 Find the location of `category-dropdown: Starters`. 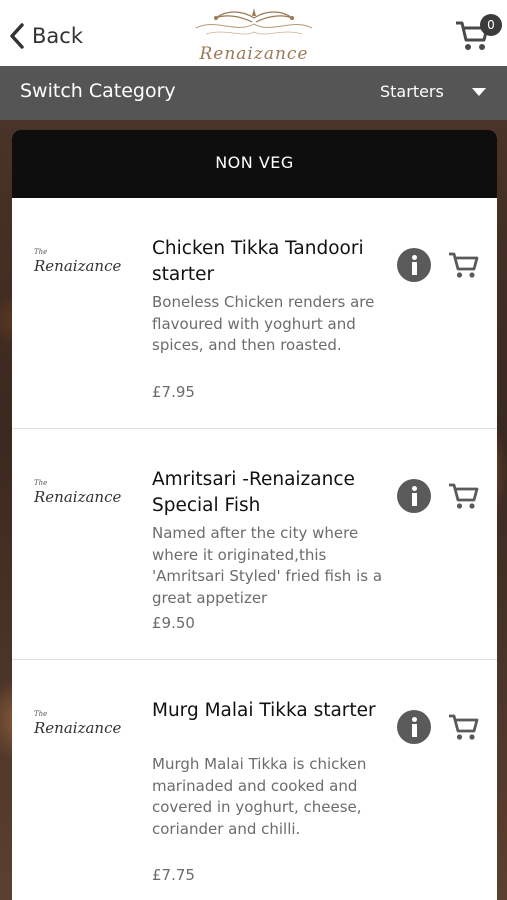

category-dropdown: Starters is located at coordinates (440, 93).